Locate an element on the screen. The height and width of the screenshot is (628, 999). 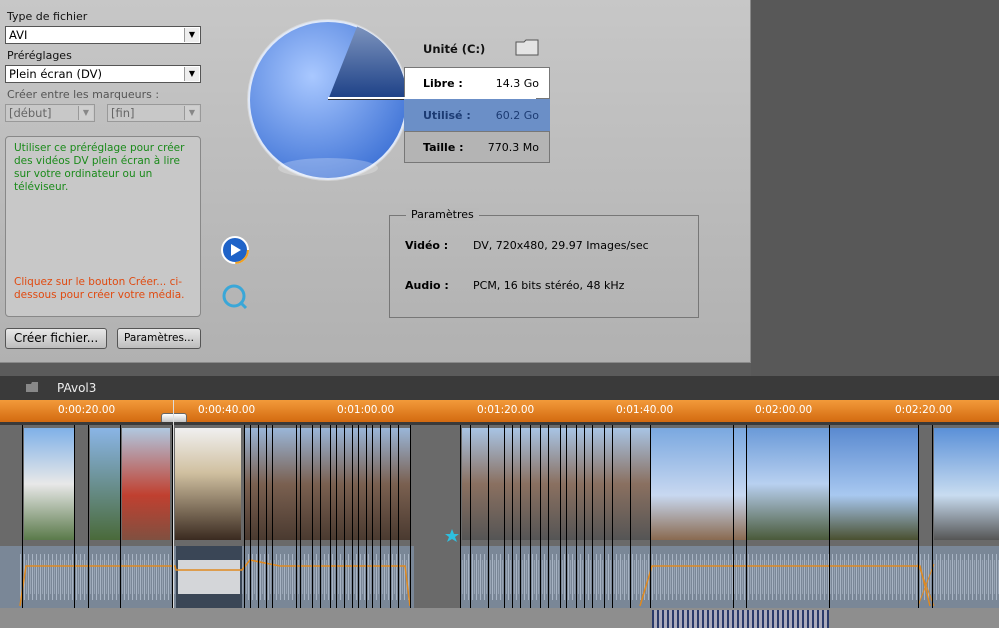
star-icon is located at coordinates (452, 536).